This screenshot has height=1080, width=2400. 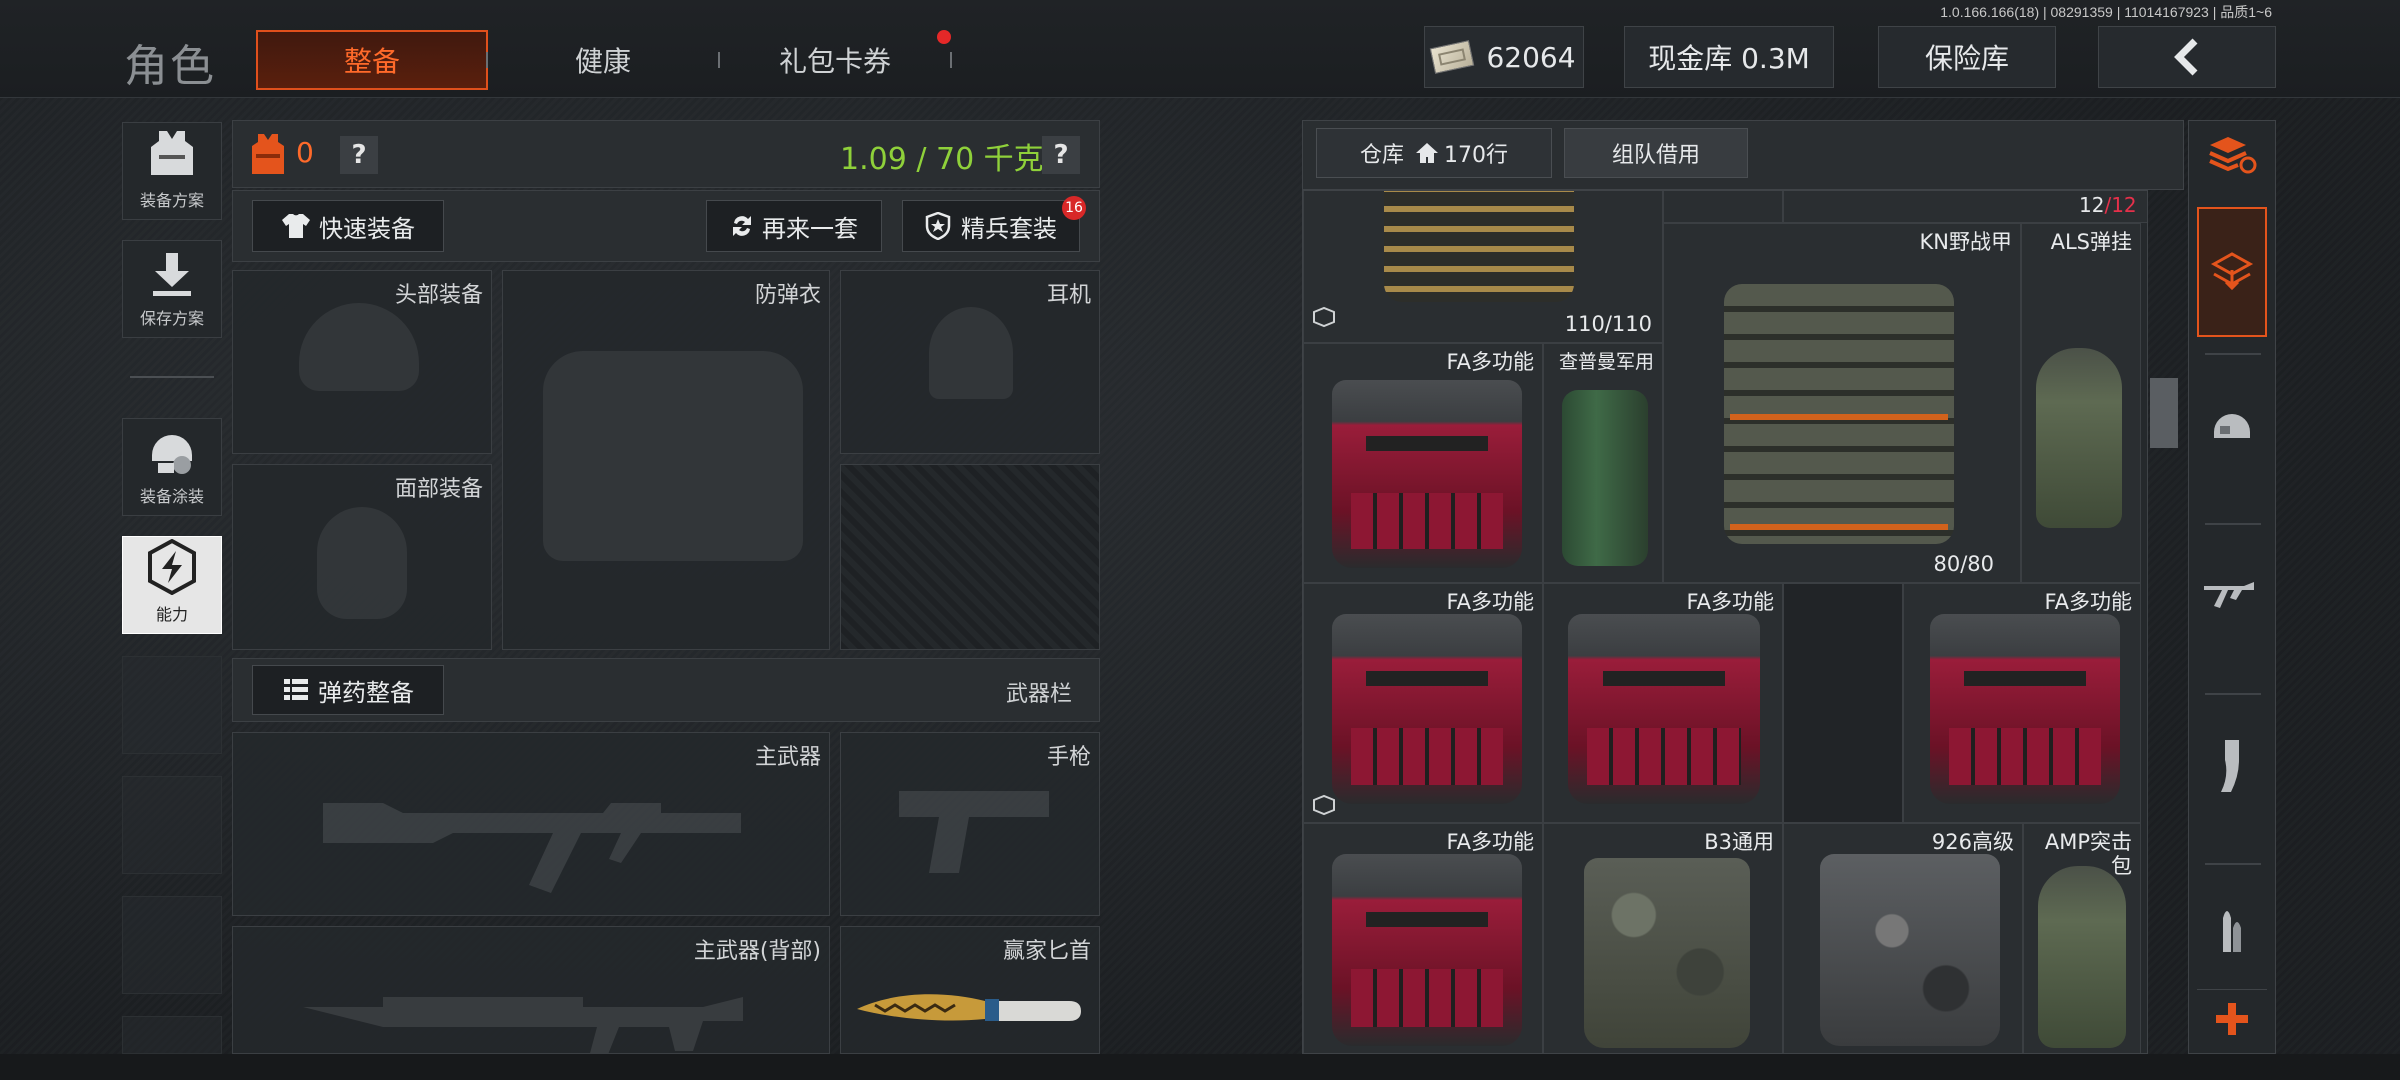 What do you see at coordinates (172, 585) in the screenshot?
I see `sidebar-item-ability: 能力` at bounding box center [172, 585].